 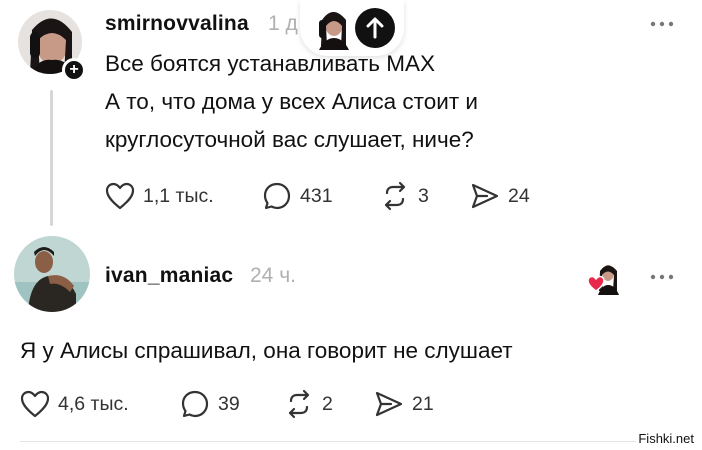 What do you see at coordinates (210, 404) in the screenshot?
I see `comment-button: 39` at bounding box center [210, 404].